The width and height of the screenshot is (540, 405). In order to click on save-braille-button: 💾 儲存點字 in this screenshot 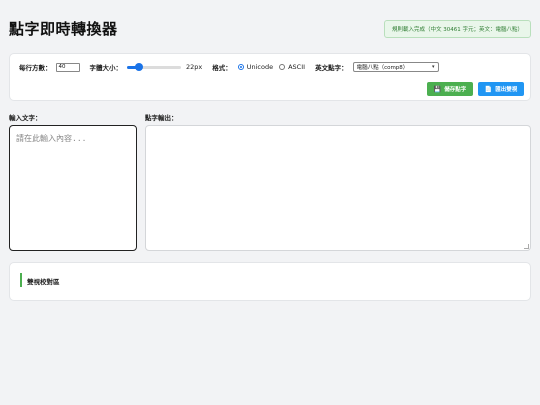, I will do `click(450, 89)`.